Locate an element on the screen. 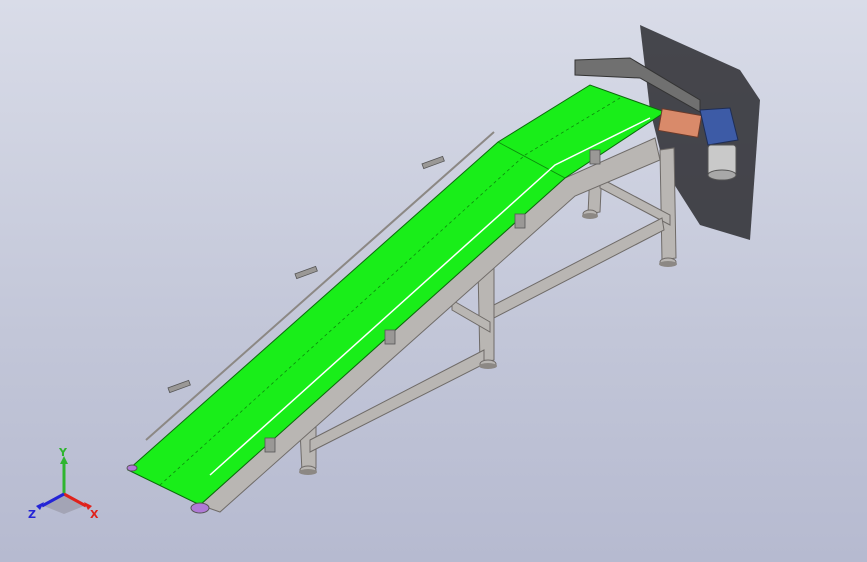 The image size is (867, 562). z-axis-label: Z is located at coordinates (32, 514).